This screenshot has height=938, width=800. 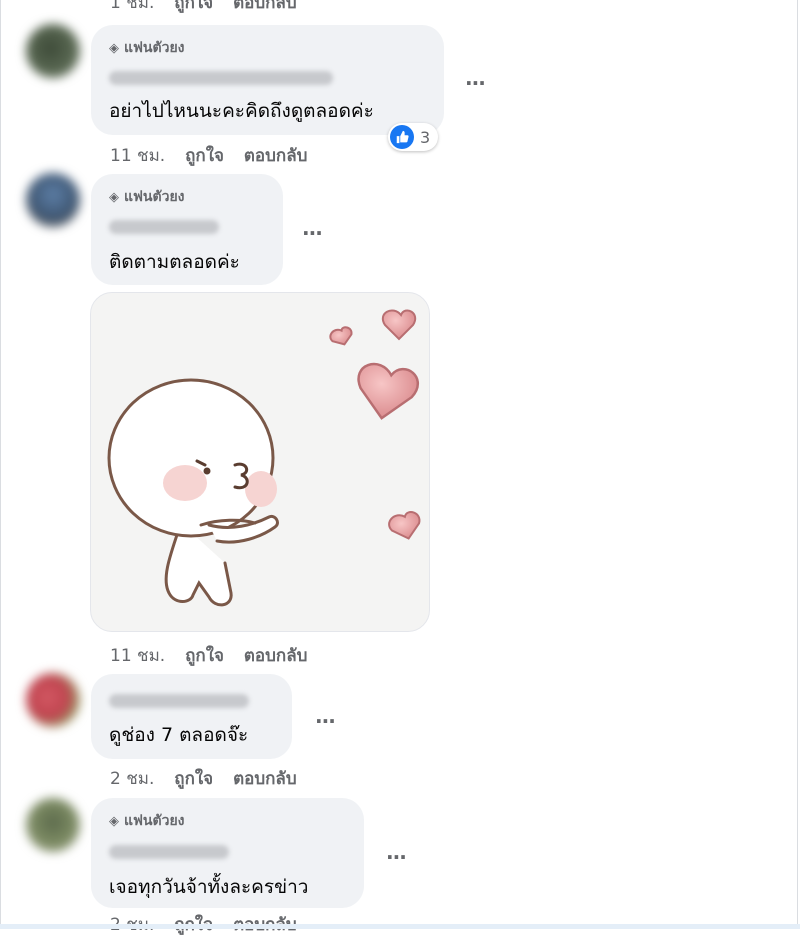 I want to click on comment-bubble: ◈ แฟนตัวยง อย่าไปไหนนะคะคิดถึงดูตลอดค่ะ, so click(x=267, y=80).